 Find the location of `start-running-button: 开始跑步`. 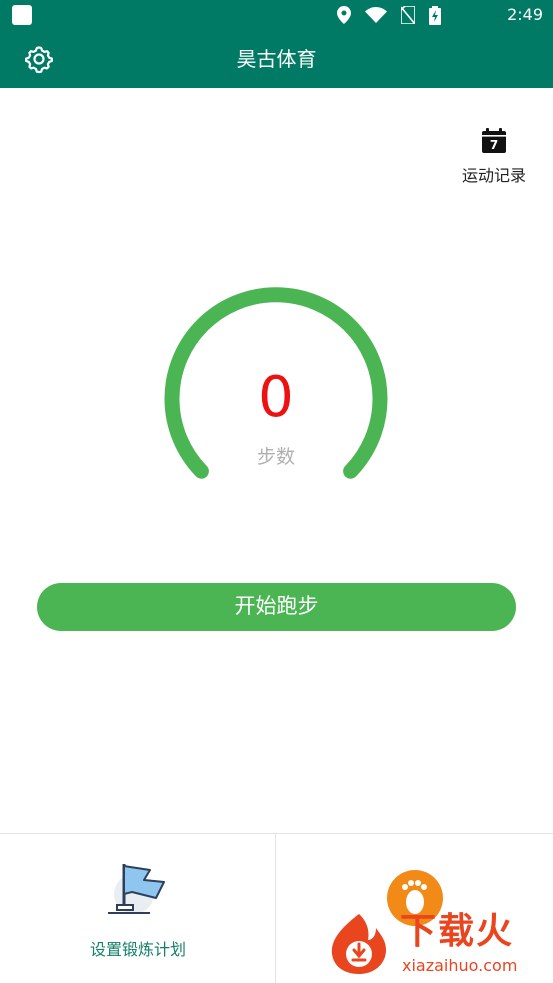

start-running-button: 开始跑步 is located at coordinates (276, 607).